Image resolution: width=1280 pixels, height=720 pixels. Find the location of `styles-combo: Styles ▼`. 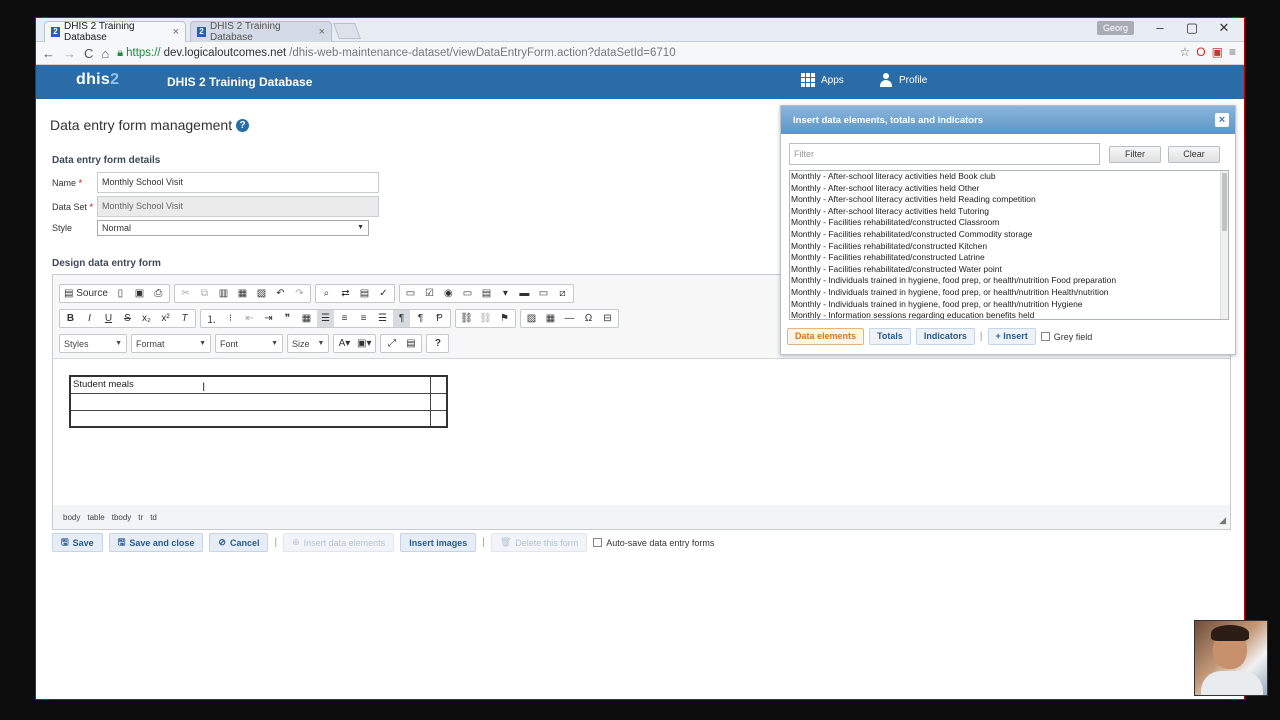

styles-combo: Styles ▼ is located at coordinates (93, 343).